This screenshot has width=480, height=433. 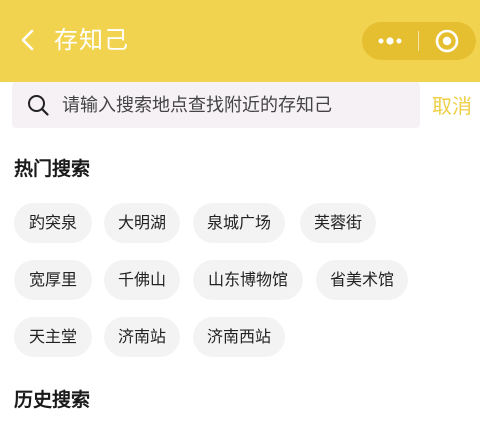 I want to click on more-dots-icon, so click(x=390, y=41).